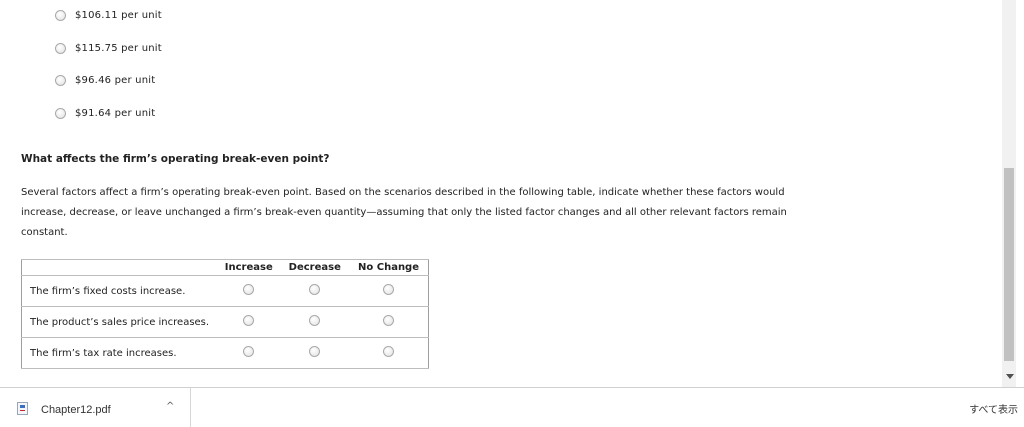 The width and height of the screenshot is (1024, 427). What do you see at coordinates (115, 113) in the screenshot?
I see `option-label: $91.64 per unit` at bounding box center [115, 113].